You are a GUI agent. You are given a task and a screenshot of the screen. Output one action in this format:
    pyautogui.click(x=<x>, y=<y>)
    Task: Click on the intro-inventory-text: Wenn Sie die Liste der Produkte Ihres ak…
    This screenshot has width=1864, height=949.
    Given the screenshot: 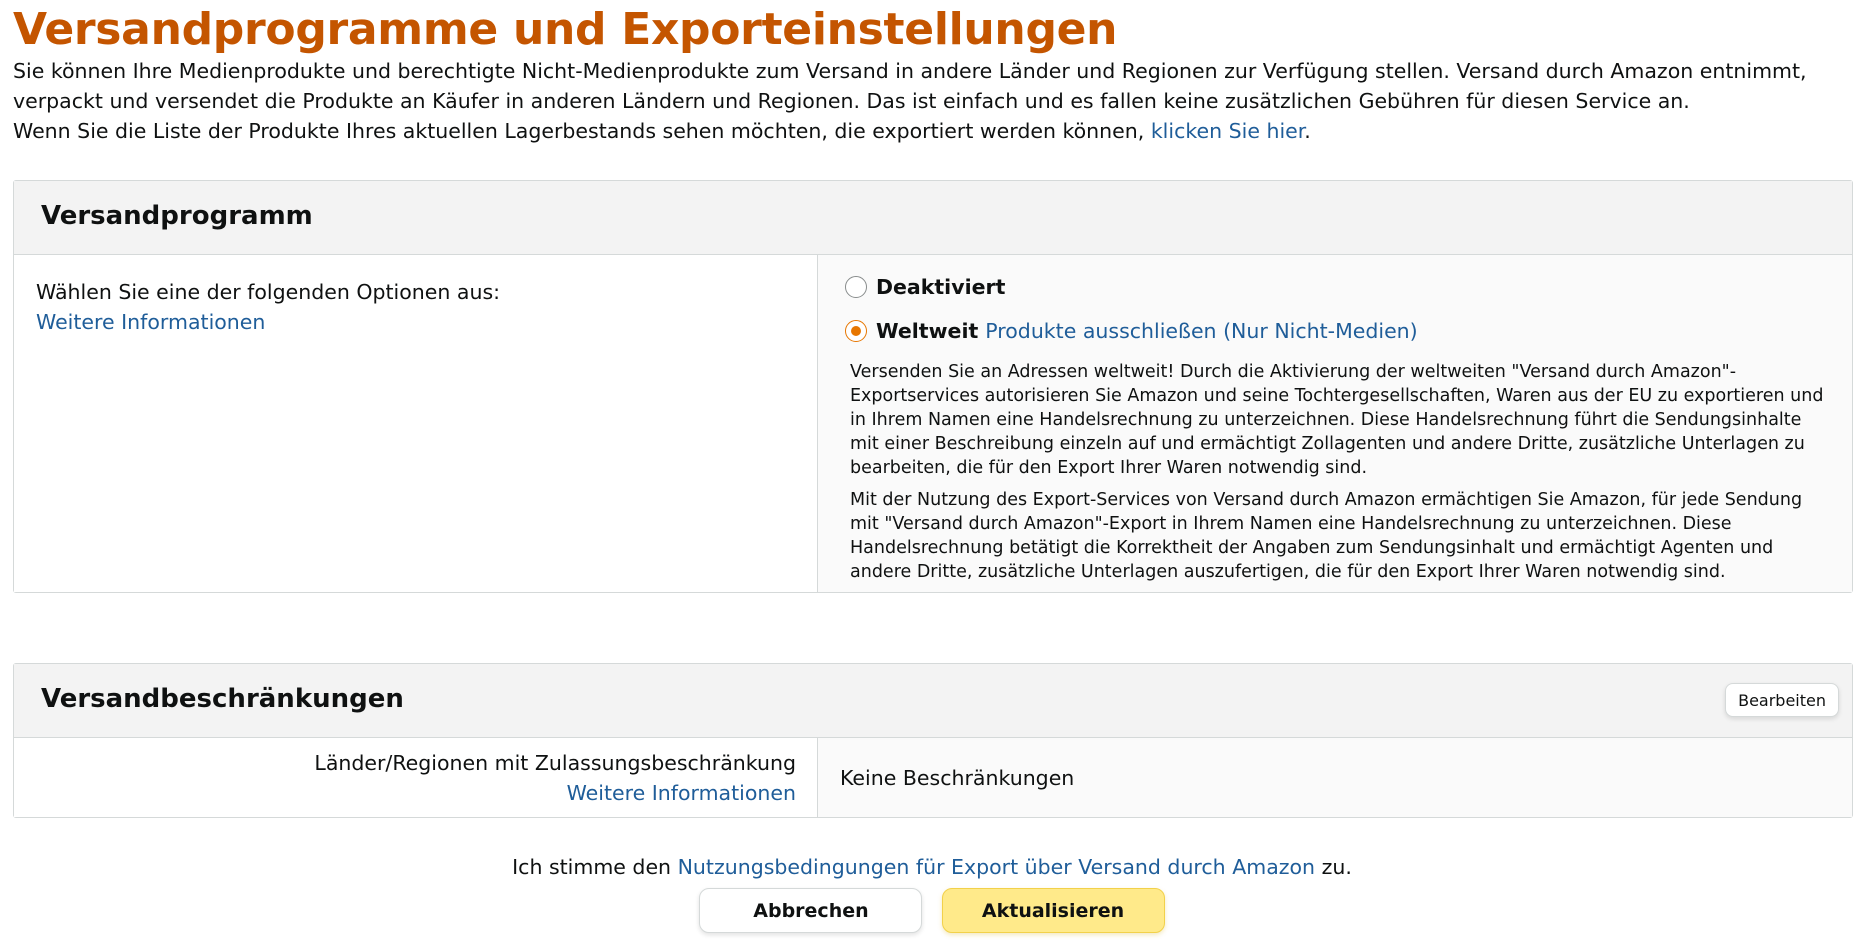 What is the action you would take?
    pyautogui.click(x=579, y=131)
    